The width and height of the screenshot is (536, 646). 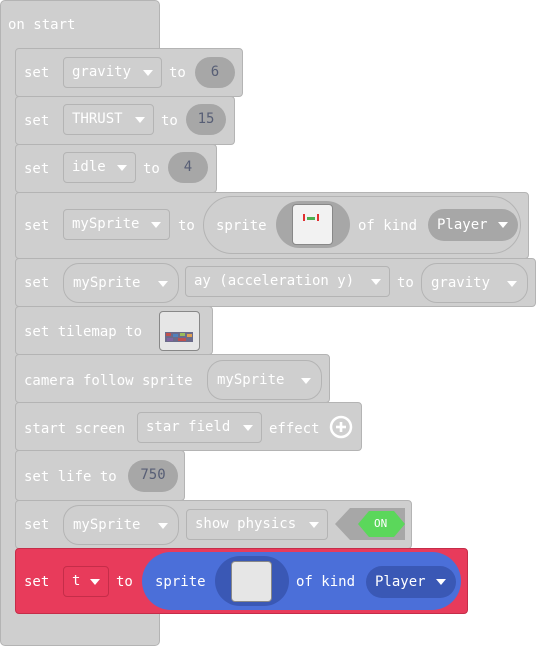 I want to click on player-sprite-icon, so click(x=311, y=217).